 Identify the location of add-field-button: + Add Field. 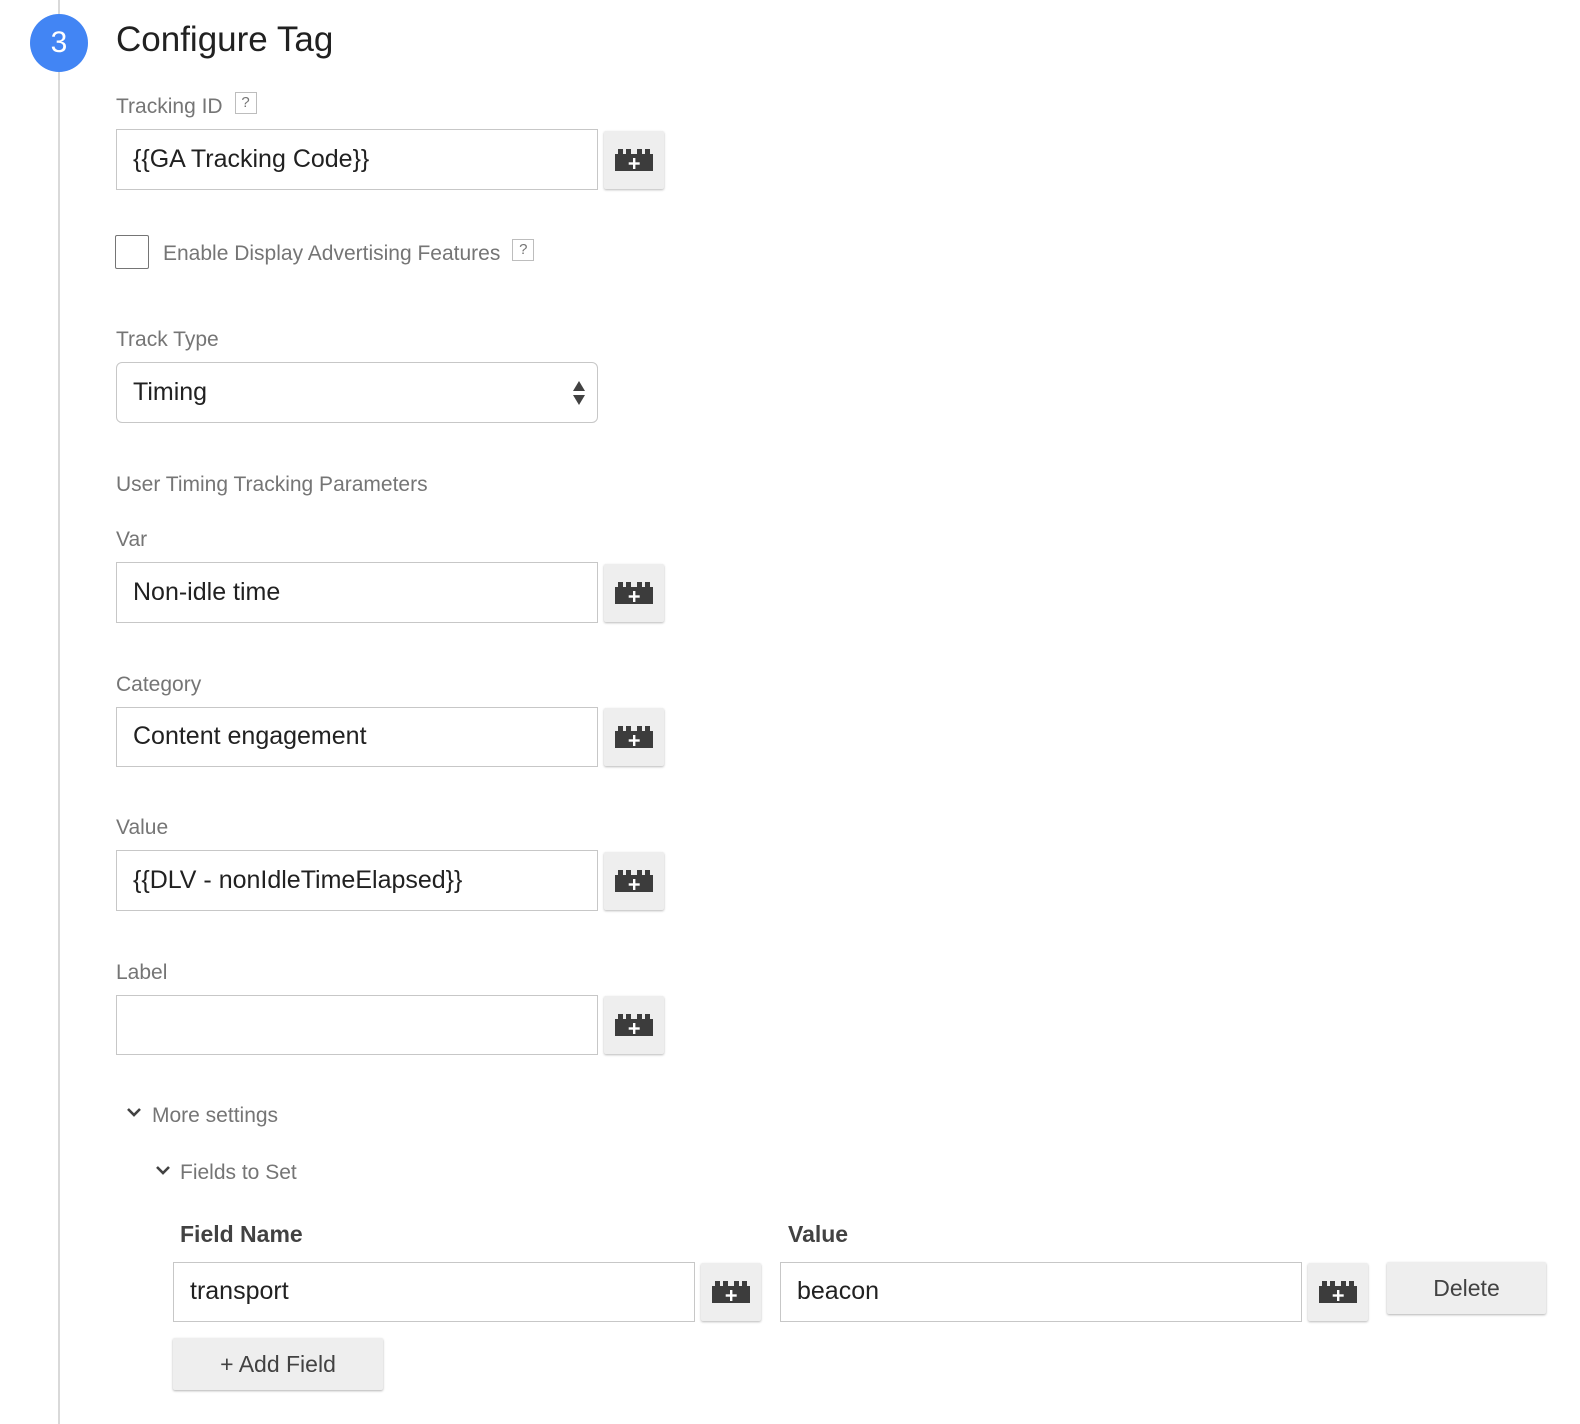
(278, 1364).